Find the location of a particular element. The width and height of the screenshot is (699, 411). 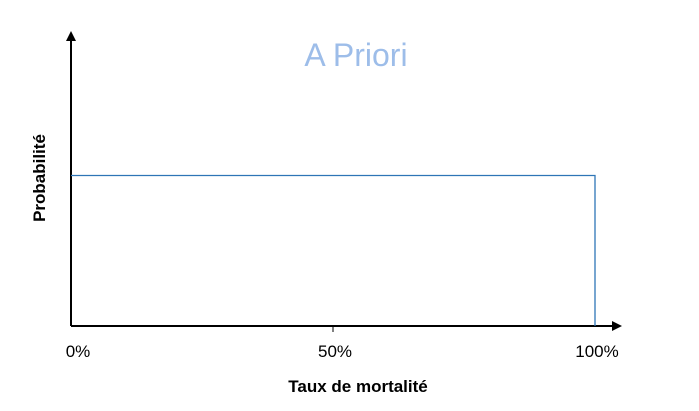

x-tick-label: 0% is located at coordinates (78, 351).